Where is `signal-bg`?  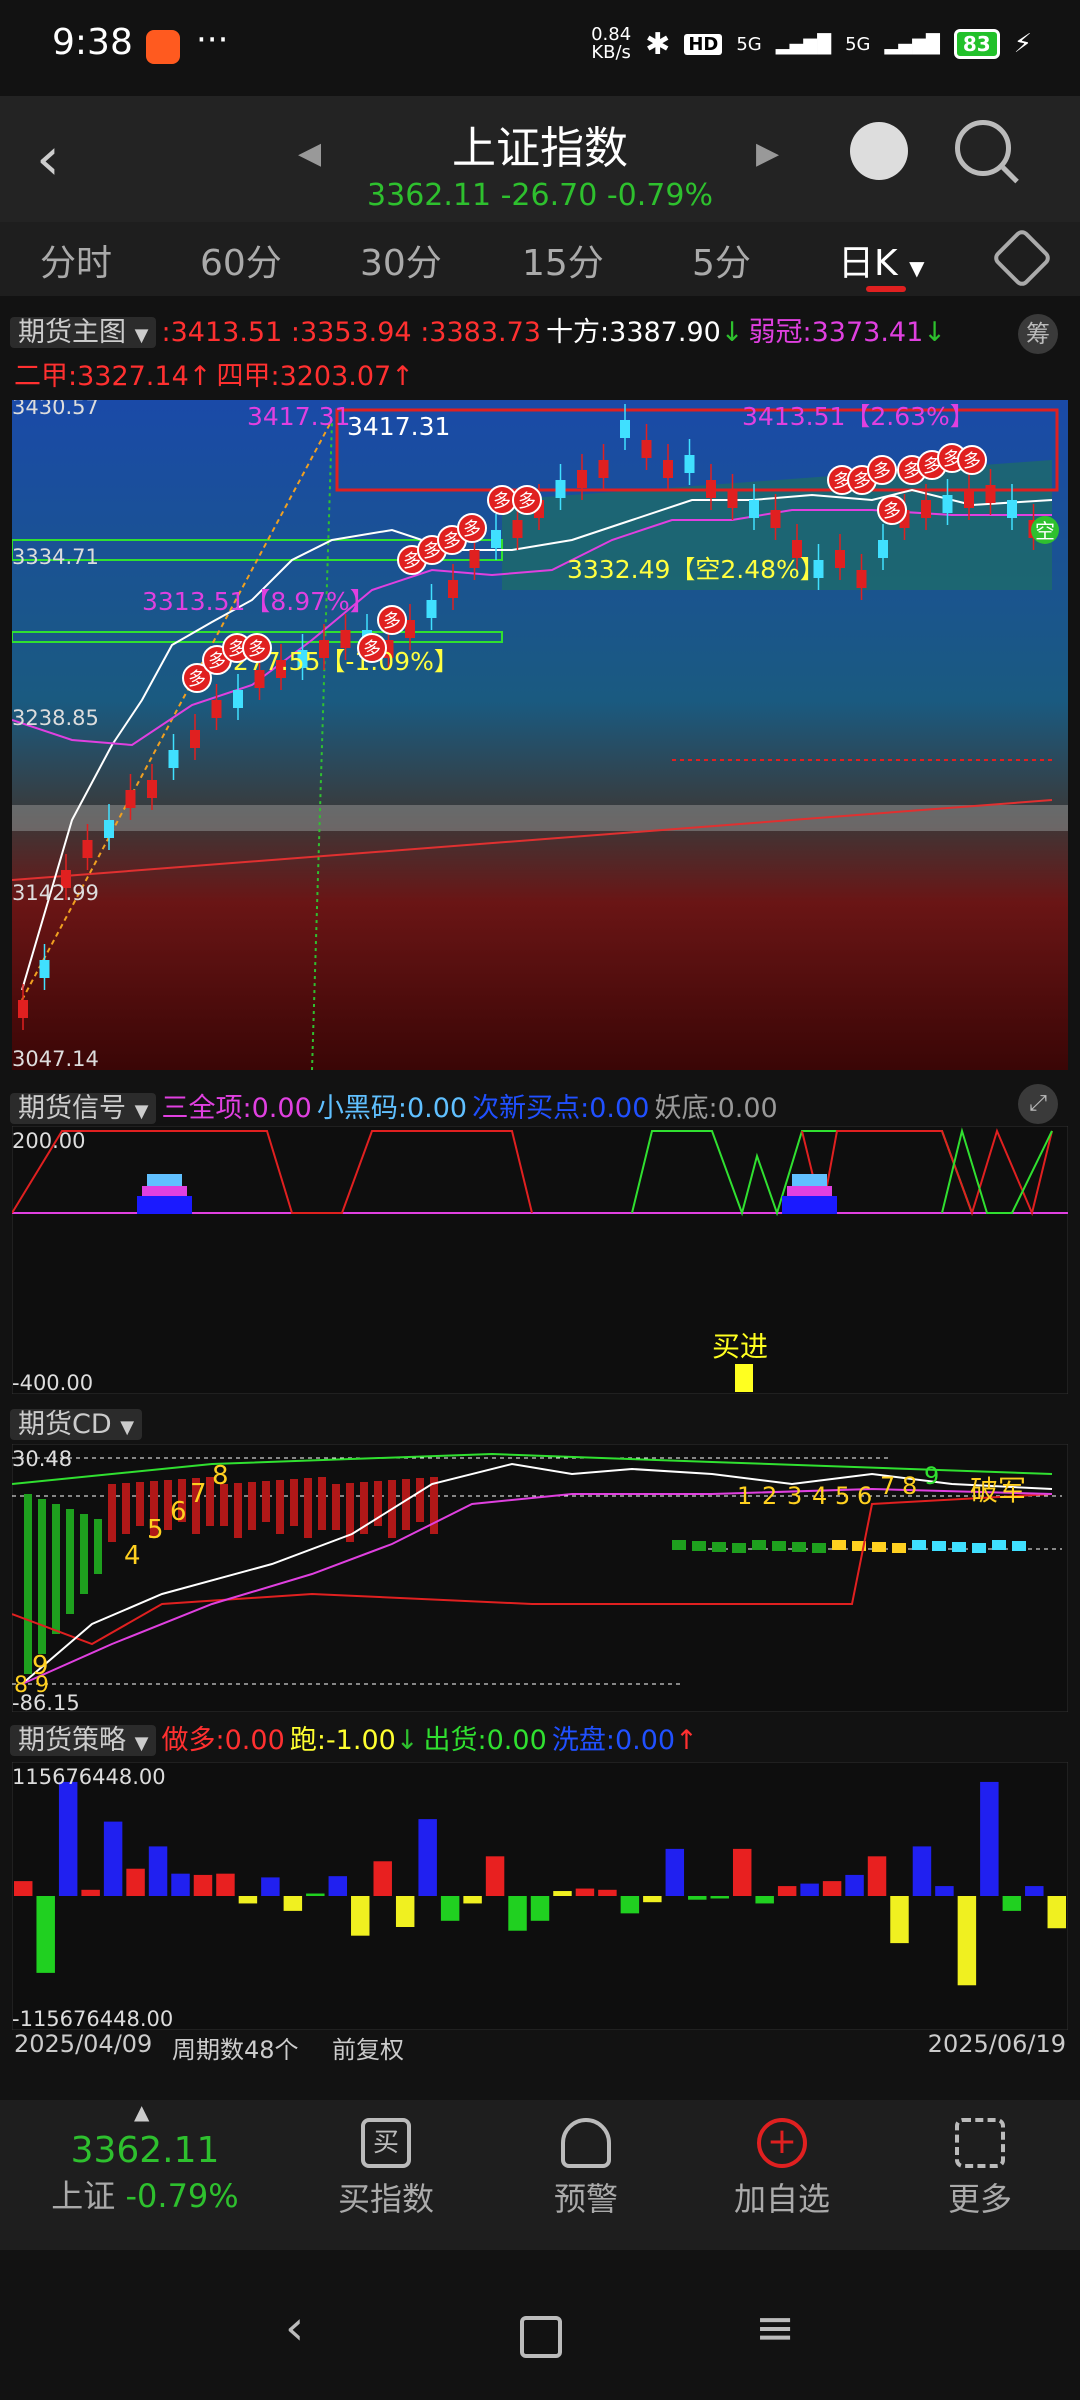
signal-bg is located at coordinates (540, 1260).